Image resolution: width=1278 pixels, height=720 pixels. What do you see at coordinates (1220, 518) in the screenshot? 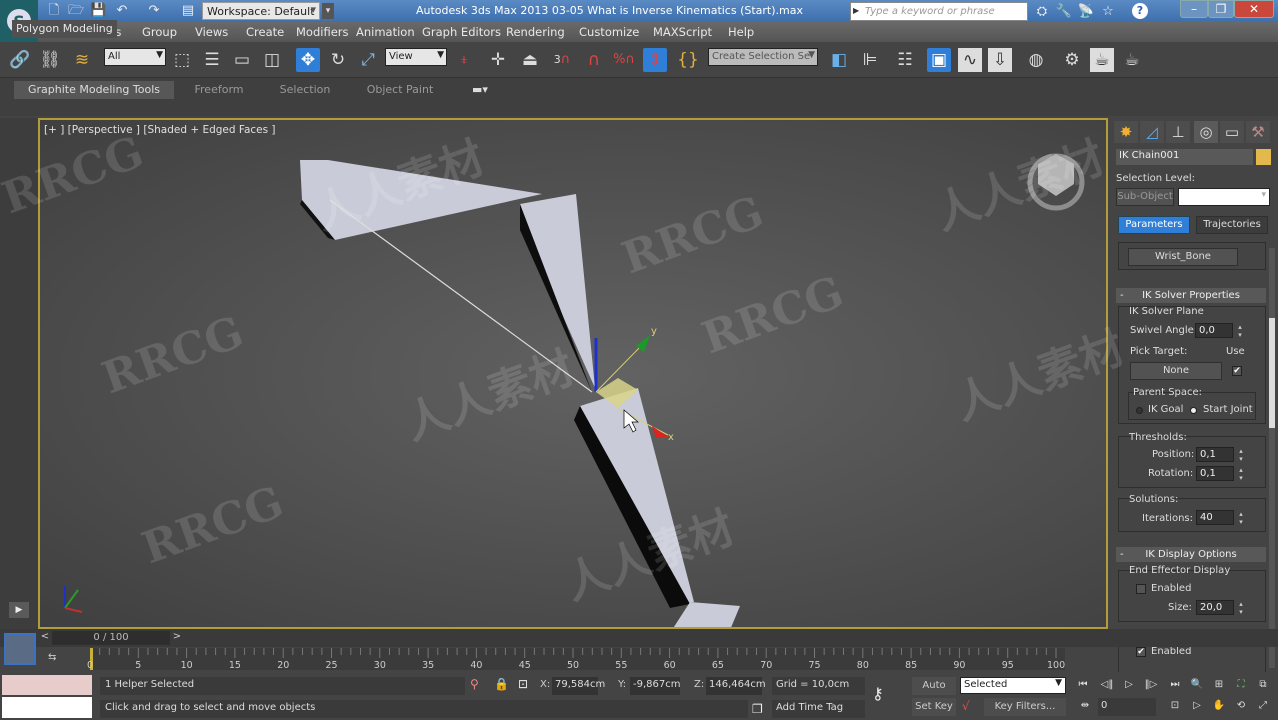
I see `iterations-spinner: 40` at bounding box center [1220, 518].